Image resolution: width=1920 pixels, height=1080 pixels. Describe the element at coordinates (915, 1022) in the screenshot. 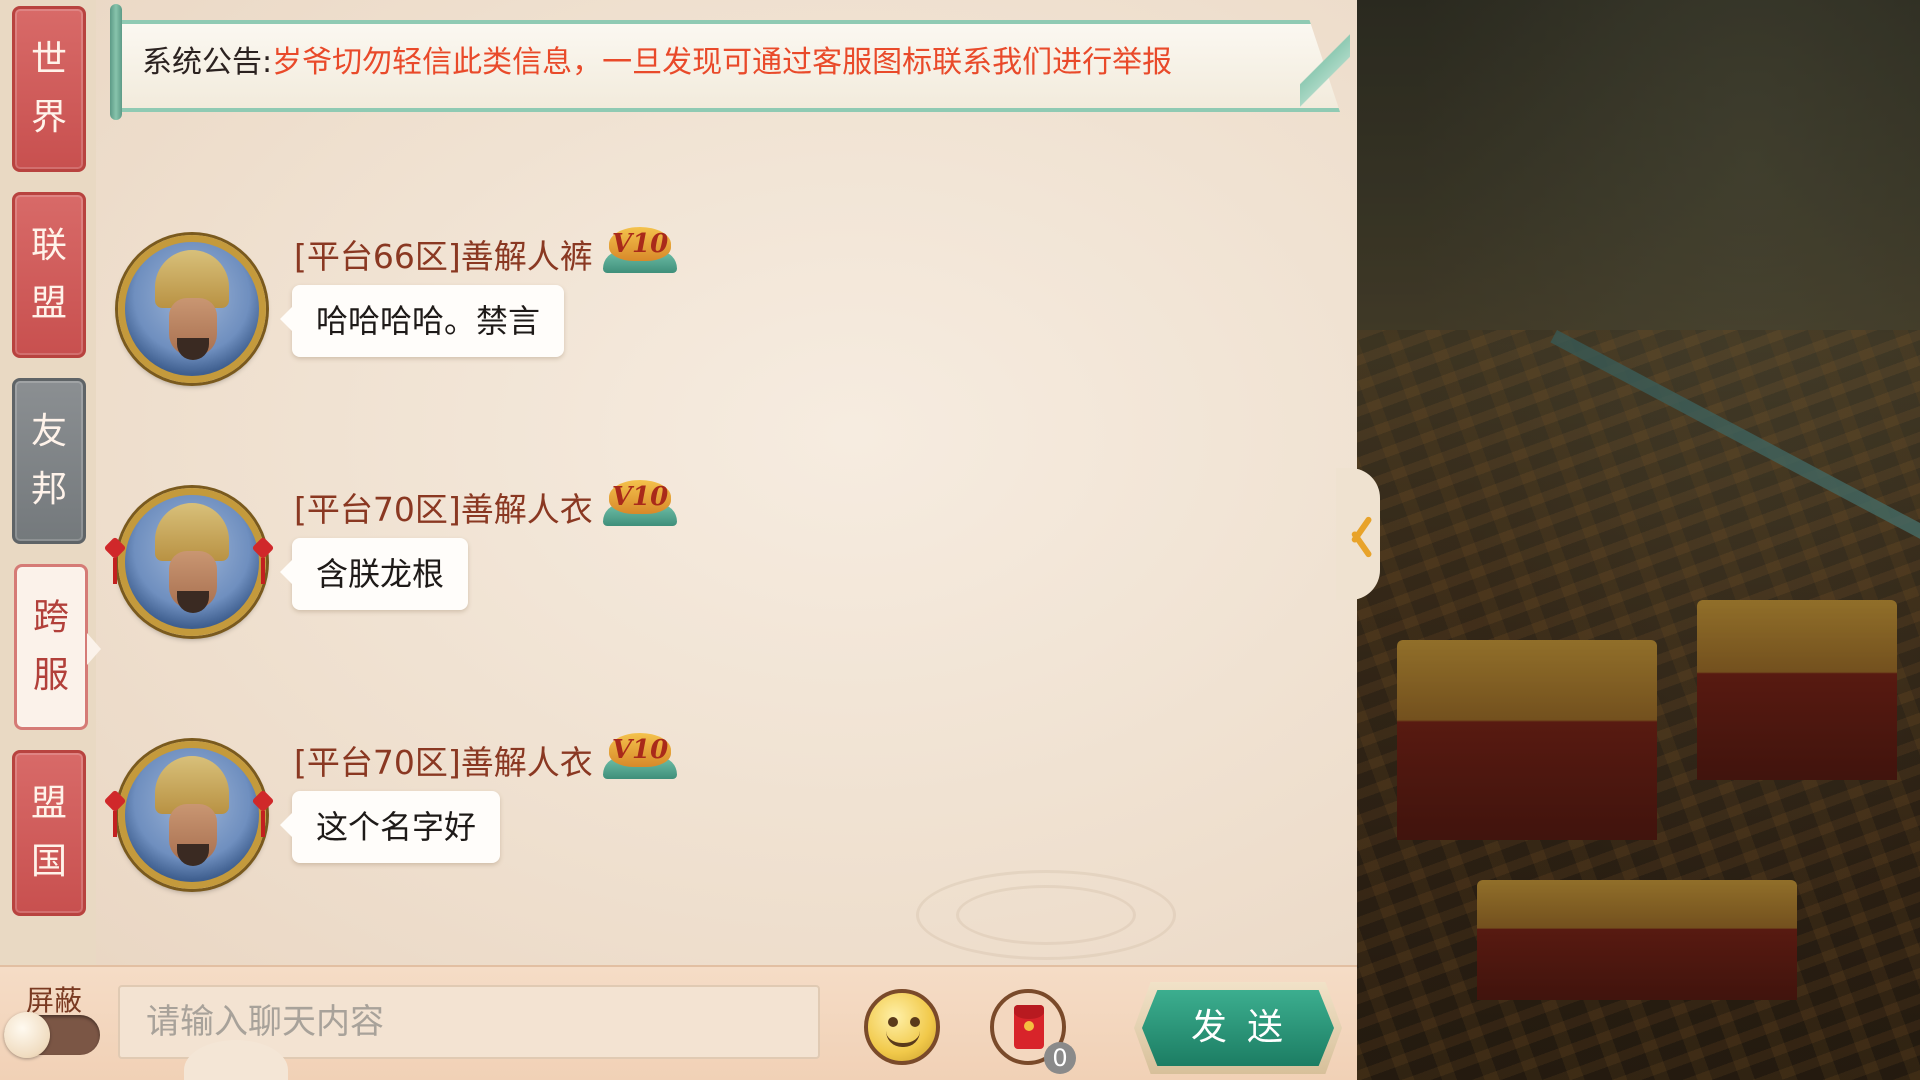

I see `smiley-icon-eye` at that location.